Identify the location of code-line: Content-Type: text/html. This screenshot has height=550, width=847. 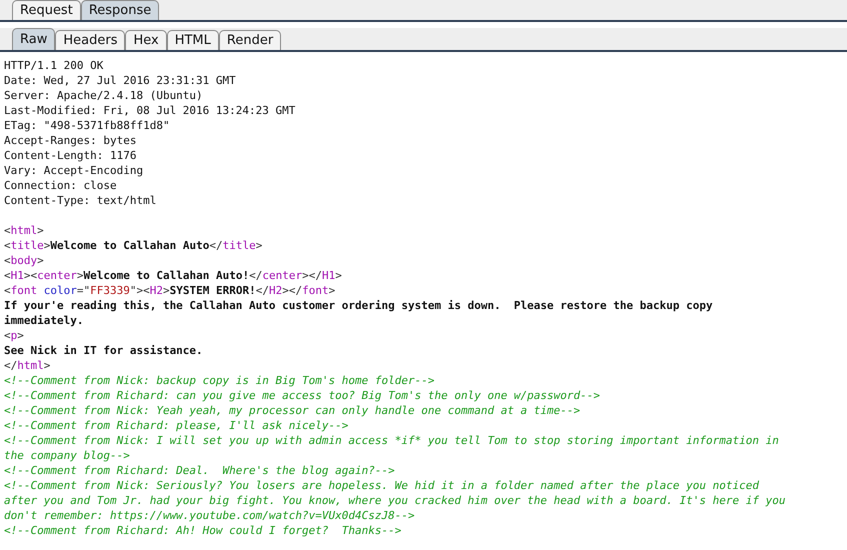
(81, 200).